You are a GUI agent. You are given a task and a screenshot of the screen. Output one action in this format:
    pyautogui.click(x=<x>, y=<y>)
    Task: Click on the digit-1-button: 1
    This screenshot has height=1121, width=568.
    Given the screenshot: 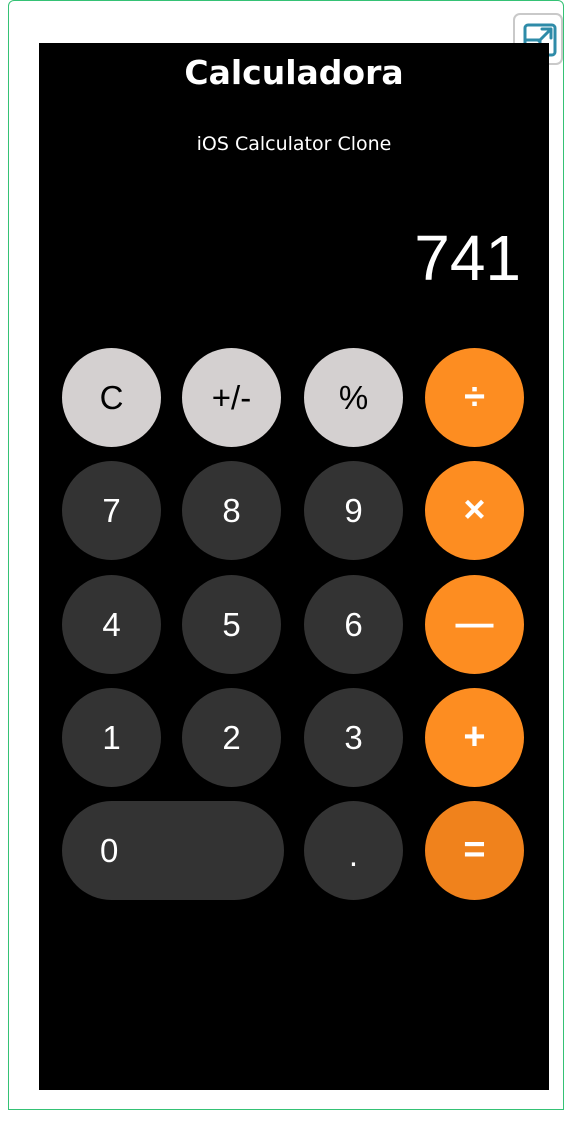 What is the action you would take?
    pyautogui.click(x=111, y=737)
    